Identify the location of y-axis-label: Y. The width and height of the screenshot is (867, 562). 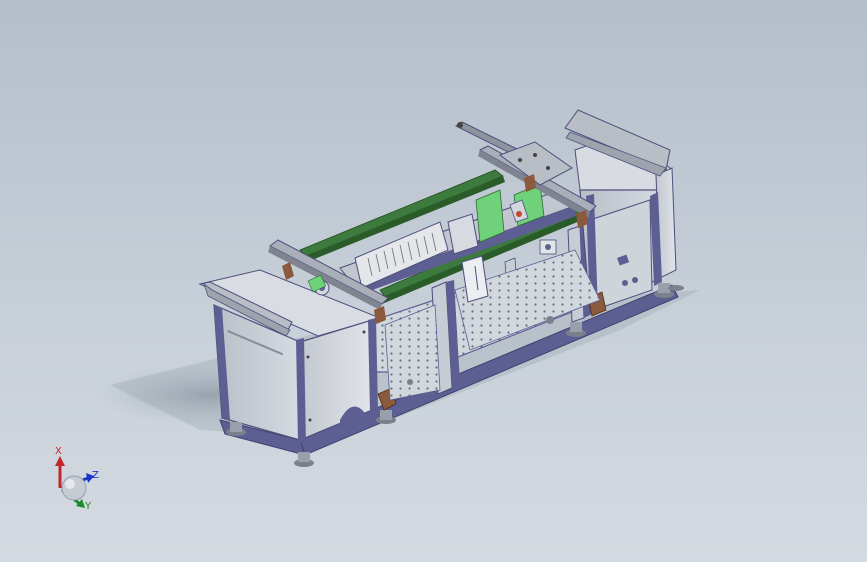
(88, 506).